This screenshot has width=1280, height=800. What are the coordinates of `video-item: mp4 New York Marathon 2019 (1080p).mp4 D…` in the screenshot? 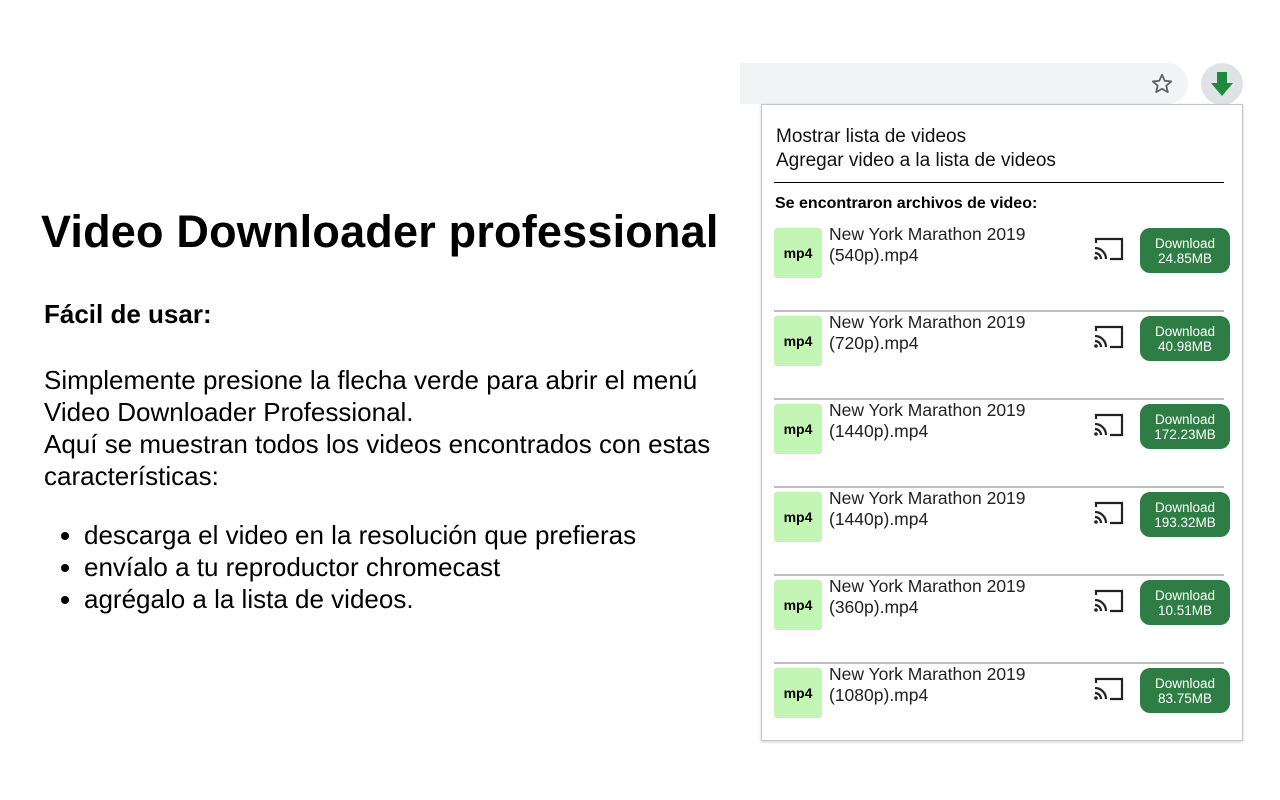 It's located at (1002, 708).